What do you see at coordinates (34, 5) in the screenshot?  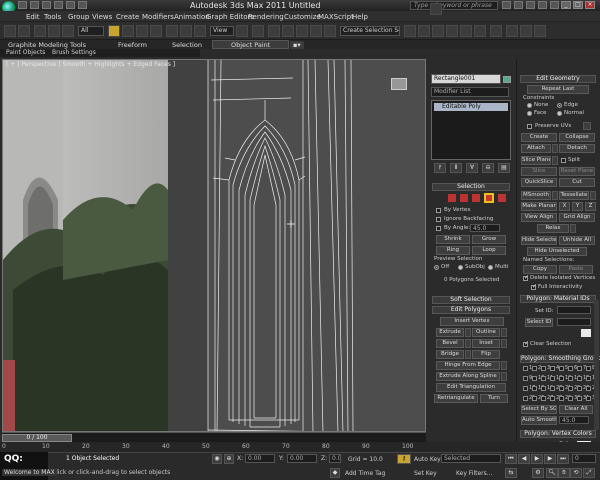 I see `open-file-icon` at bounding box center [34, 5].